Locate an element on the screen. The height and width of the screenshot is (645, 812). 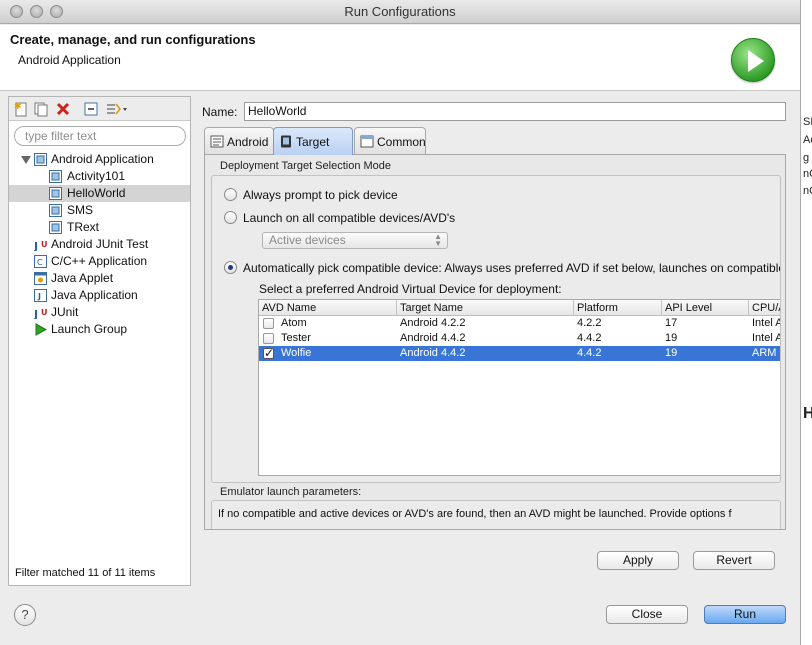
tree-item-android-application: Android Application is located at coordinates (99, 159).